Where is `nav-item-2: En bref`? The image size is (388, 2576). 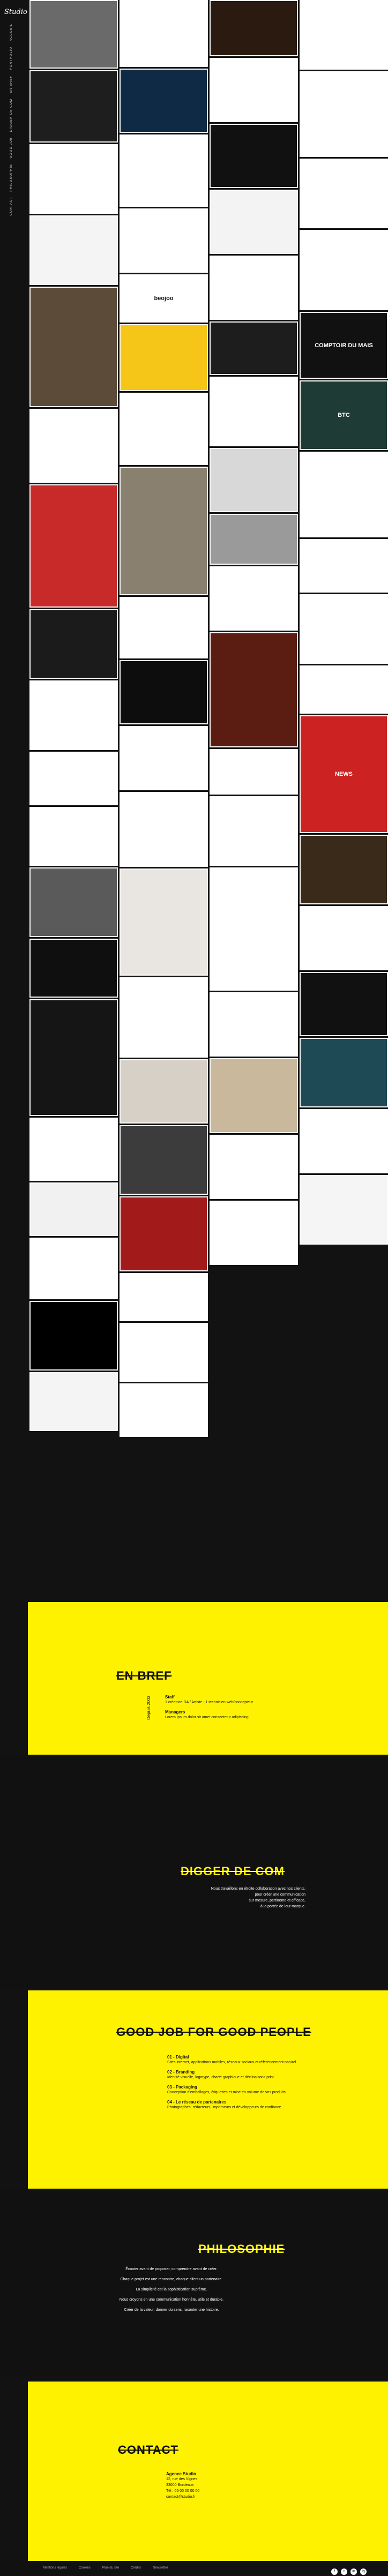 nav-item-2: En bref is located at coordinates (11, 84).